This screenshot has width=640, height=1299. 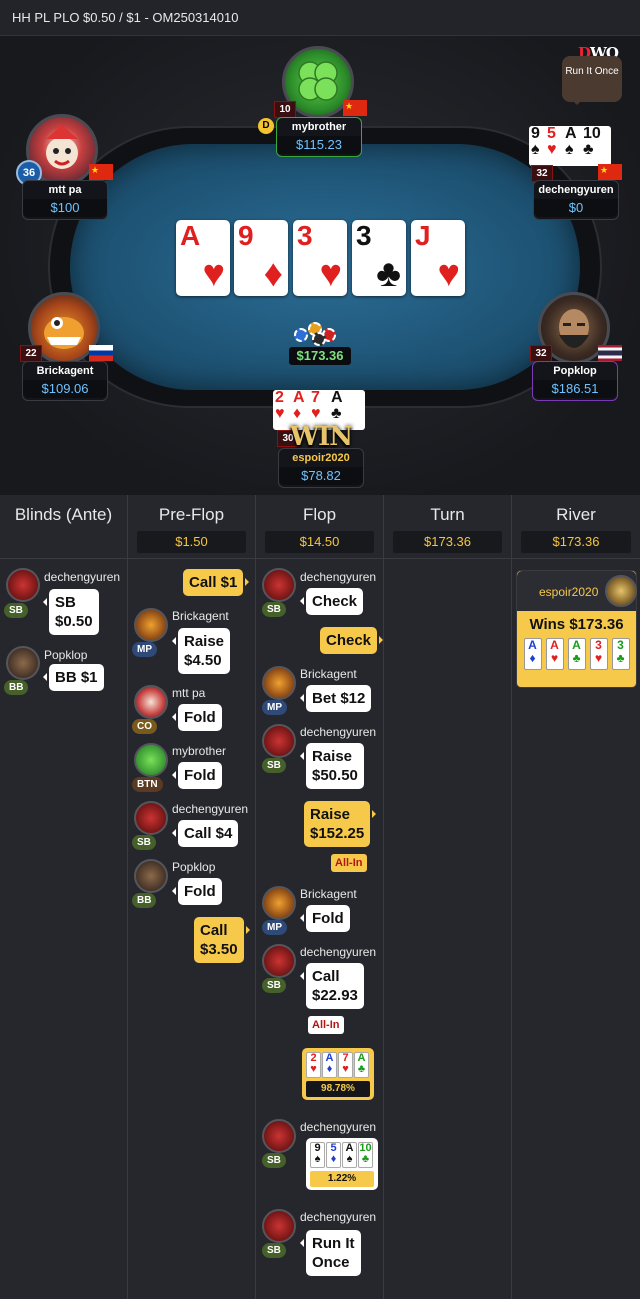 I want to click on dealer-button-icon: D, so click(x=266, y=126).